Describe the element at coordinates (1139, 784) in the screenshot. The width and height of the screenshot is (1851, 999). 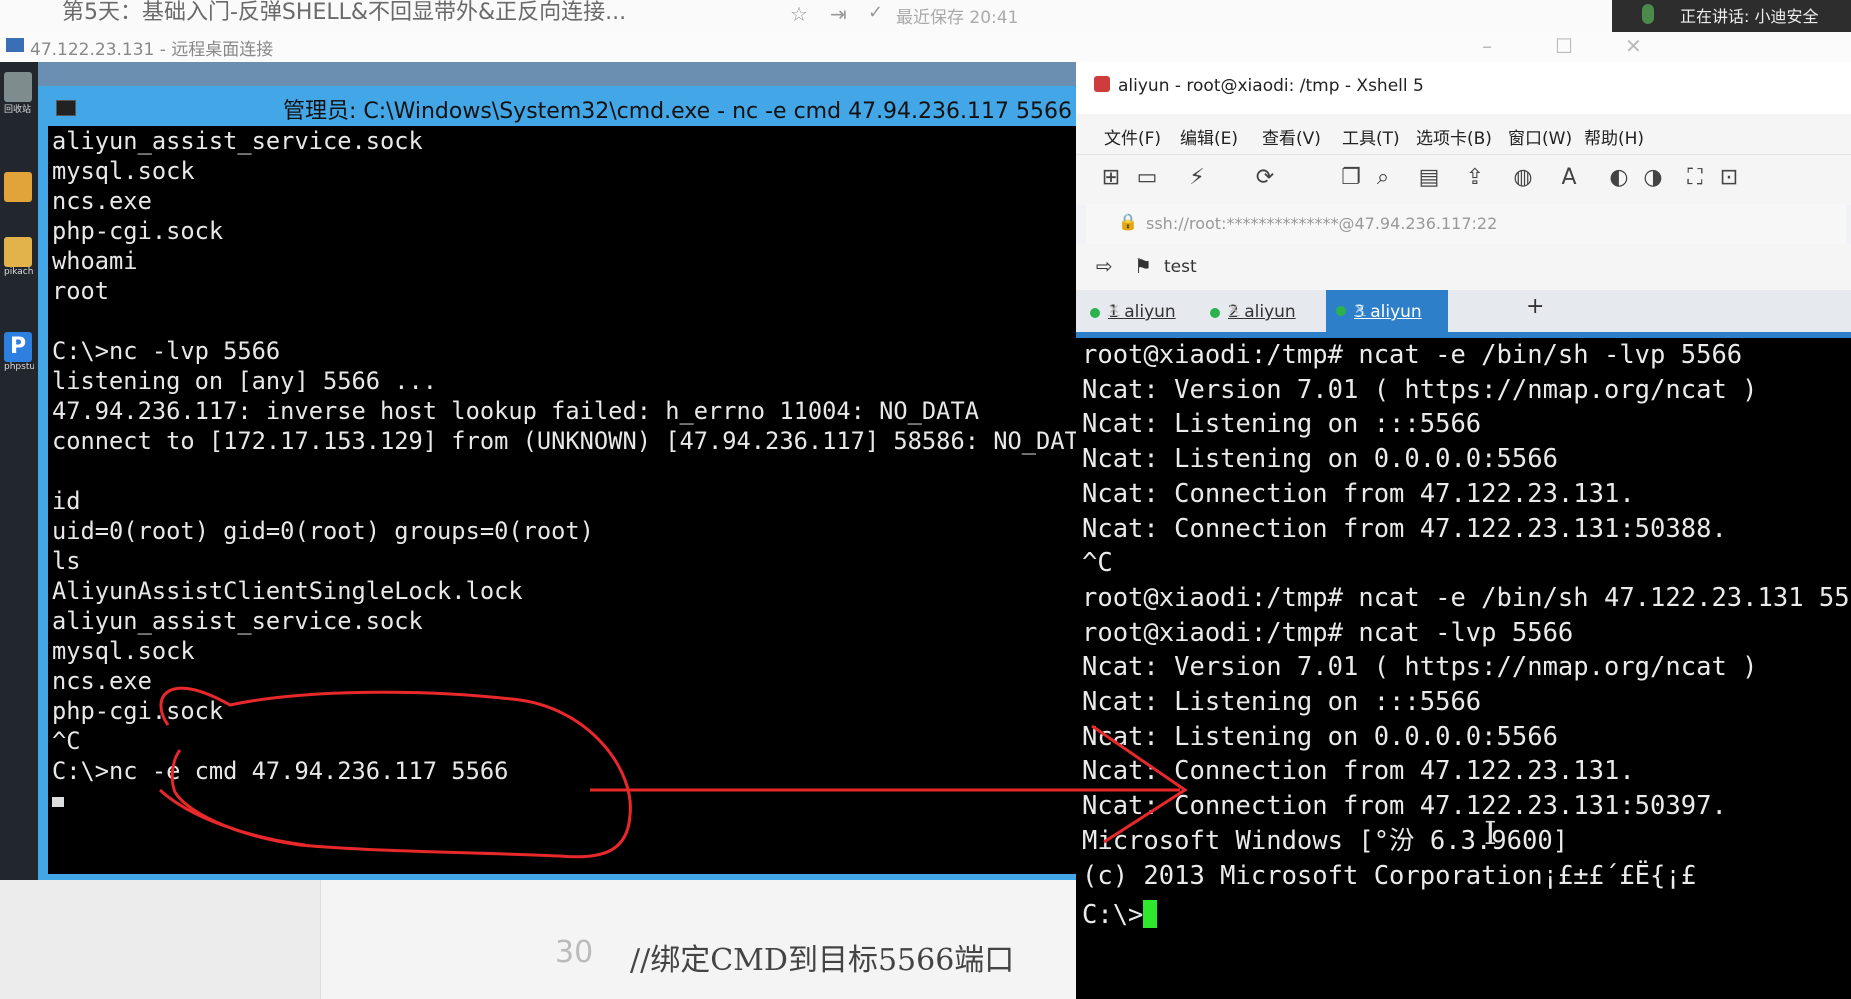
I see `annotation-arrow-head` at that location.